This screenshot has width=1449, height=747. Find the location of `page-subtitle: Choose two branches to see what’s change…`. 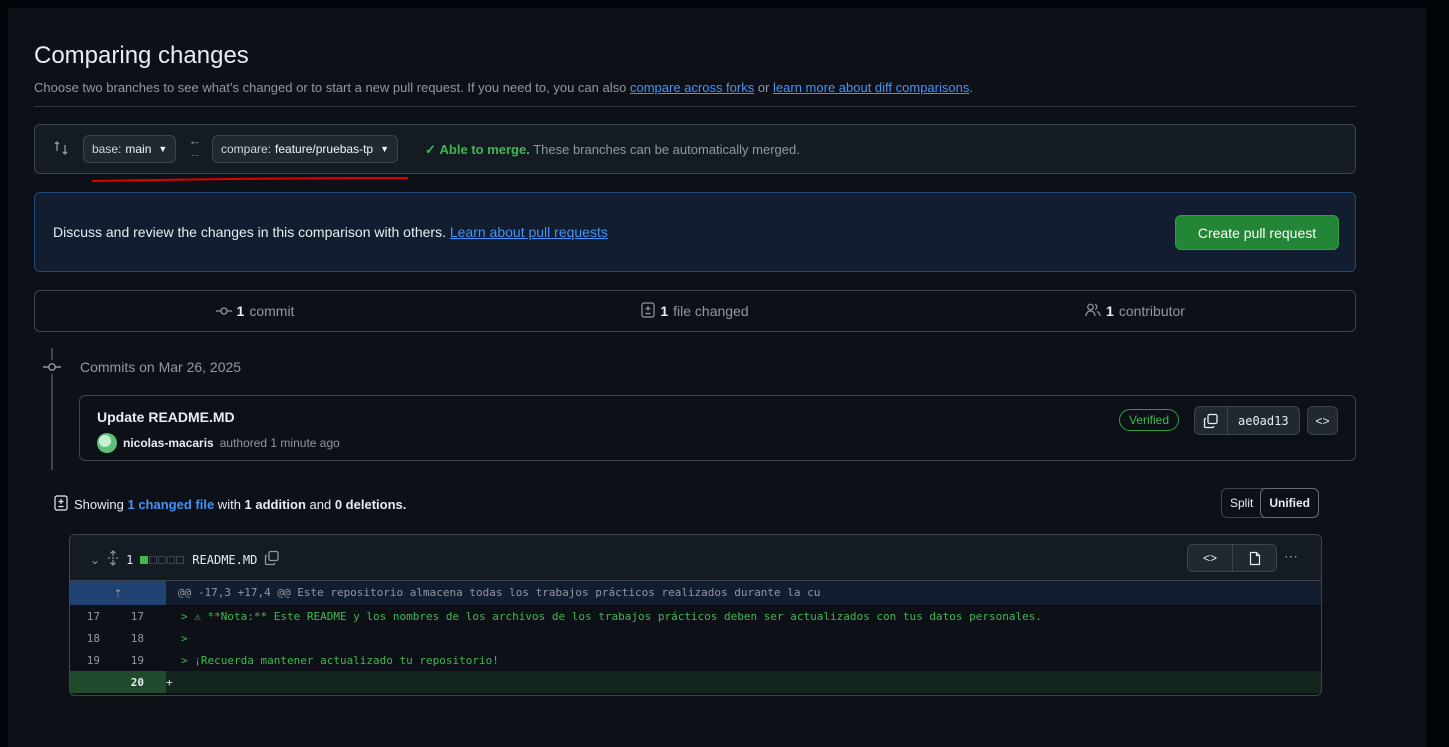

page-subtitle: Choose two branches to see what’s change… is located at coordinates (503, 87).